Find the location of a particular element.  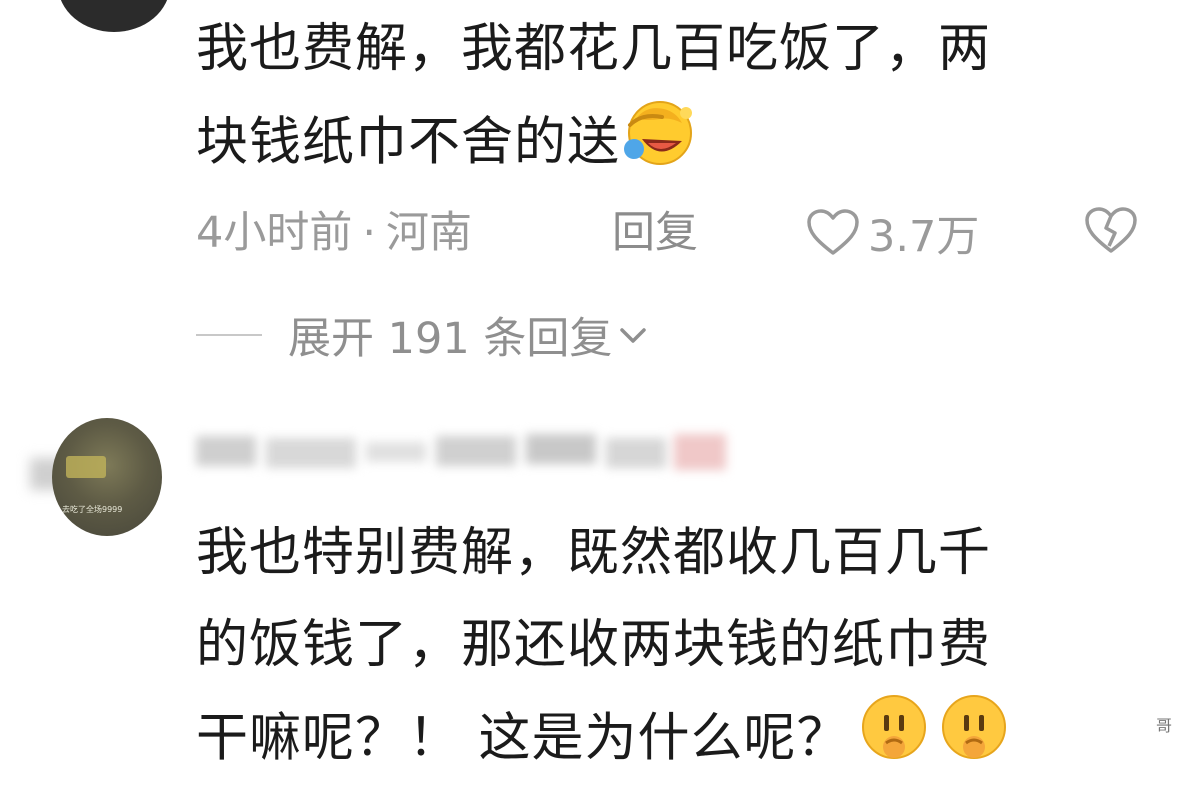

blurred-username is located at coordinates (476, 452).